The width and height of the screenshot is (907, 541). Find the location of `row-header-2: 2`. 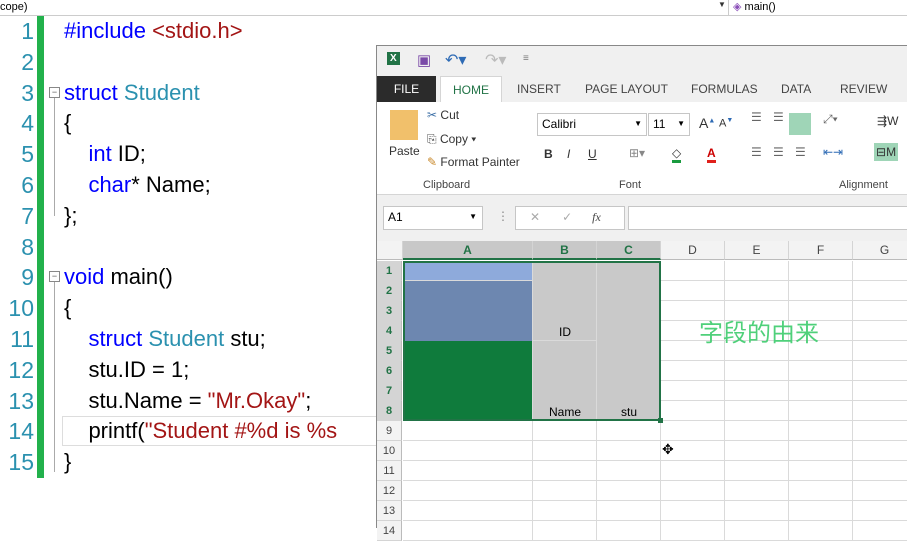

row-header-2: 2 is located at coordinates (389, 291).